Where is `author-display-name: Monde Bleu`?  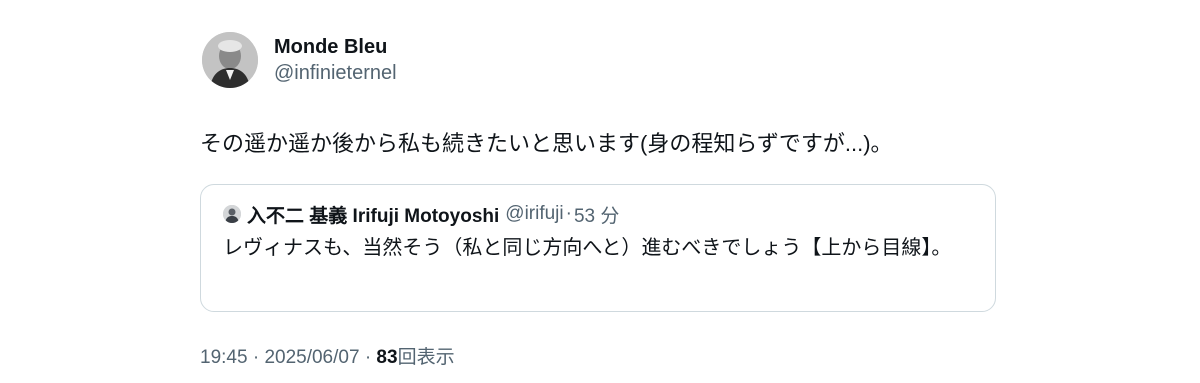
author-display-name: Monde Bleu is located at coordinates (335, 47).